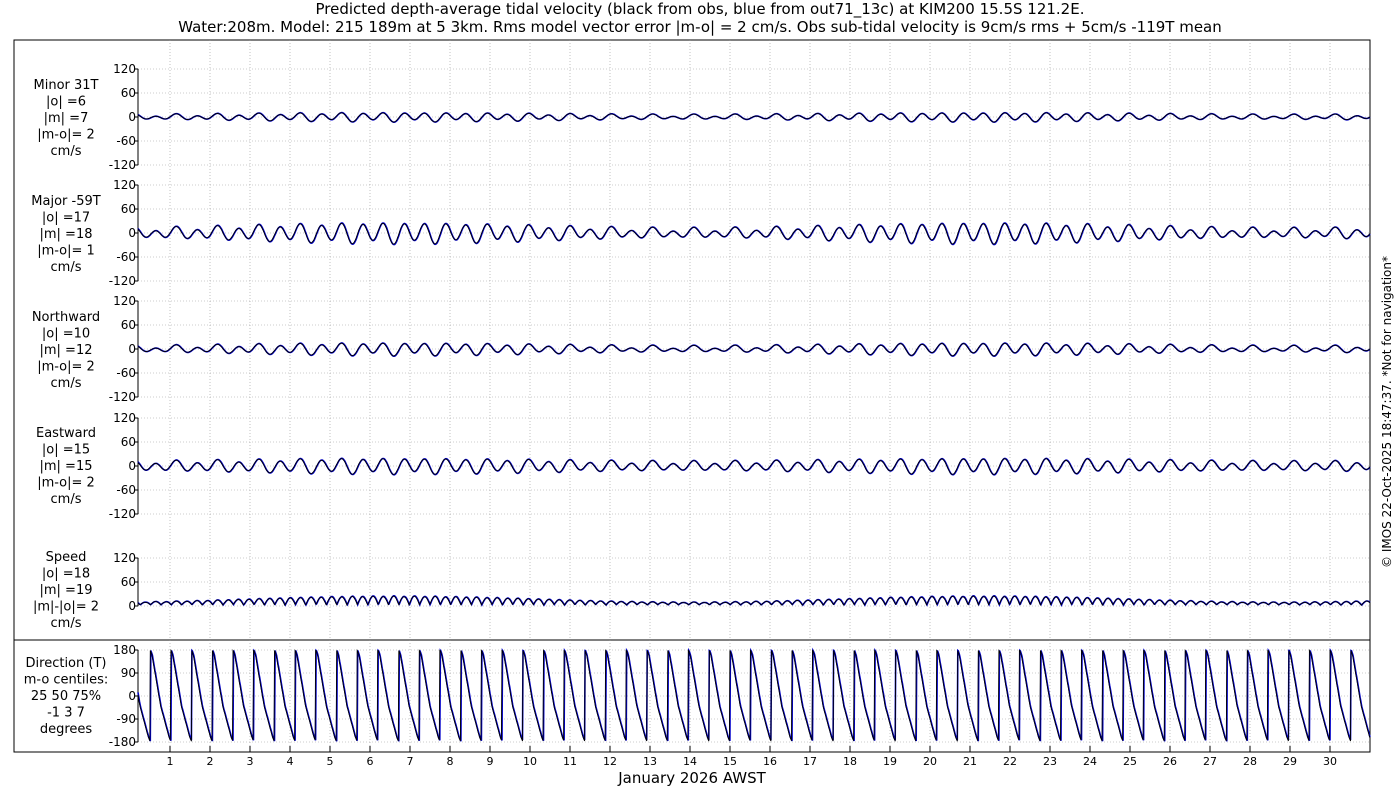 This screenshot has height=800, width=1400. What do you see at coordinates (890, 761) in the screenshot?
I see `x-tick-label: 19` at bounding box center [890, 761].